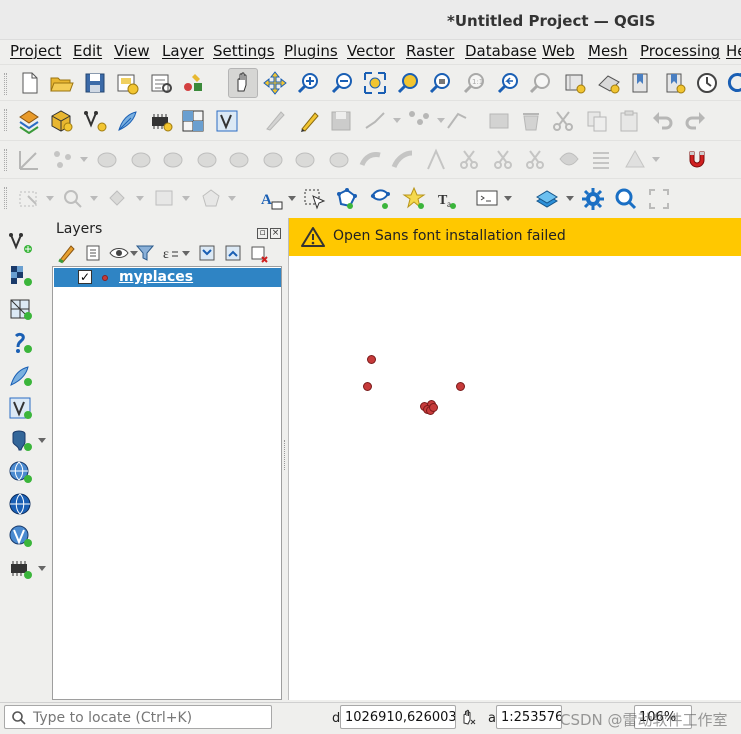  I want to click on add-spatialite-icon, so click(21, 376).